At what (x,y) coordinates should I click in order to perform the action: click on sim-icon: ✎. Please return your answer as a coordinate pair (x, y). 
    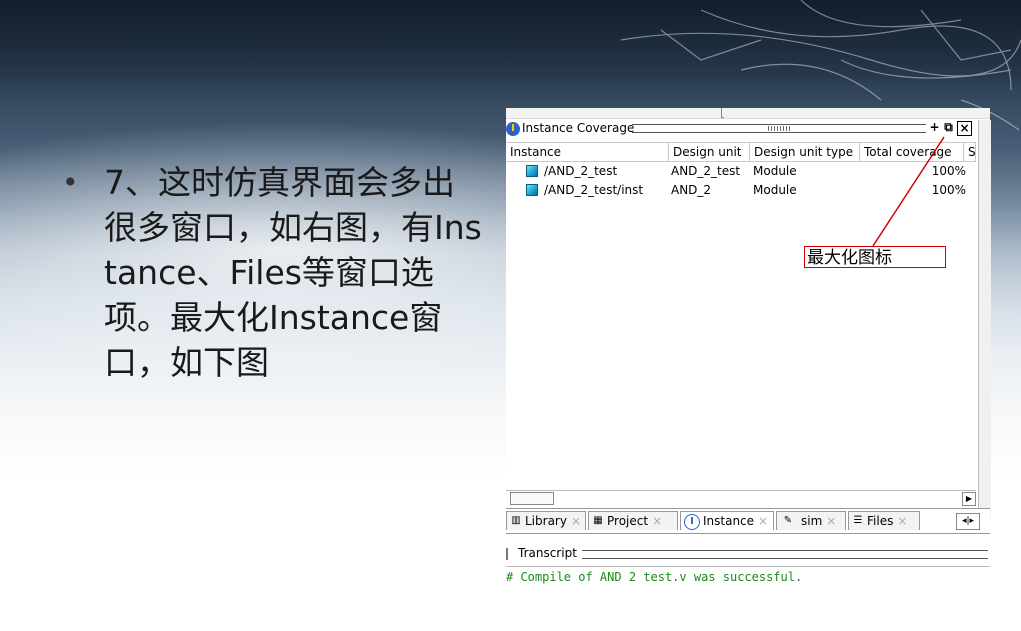
    Looking at the image, I should click on (788, 520).